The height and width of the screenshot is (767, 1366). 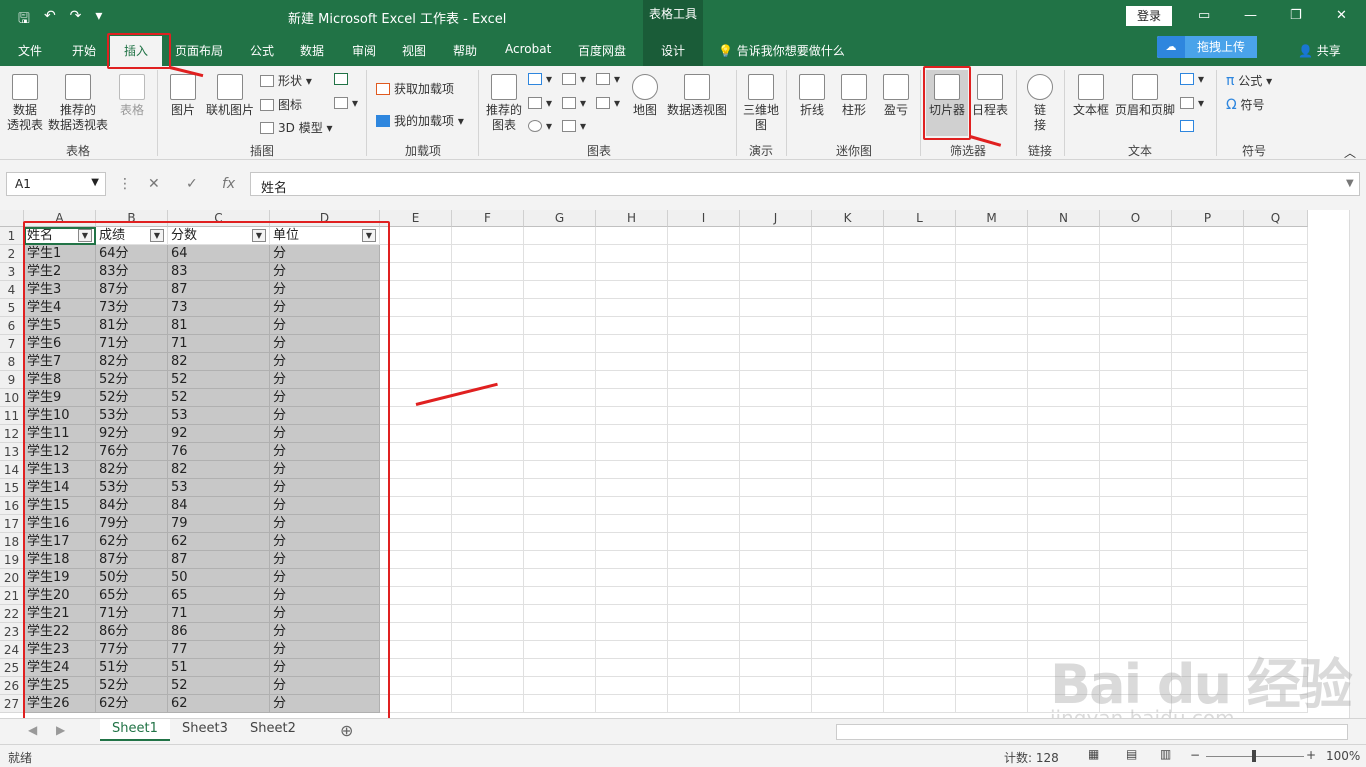 I want to click on row-header: 21, so click(x=12, y=596).